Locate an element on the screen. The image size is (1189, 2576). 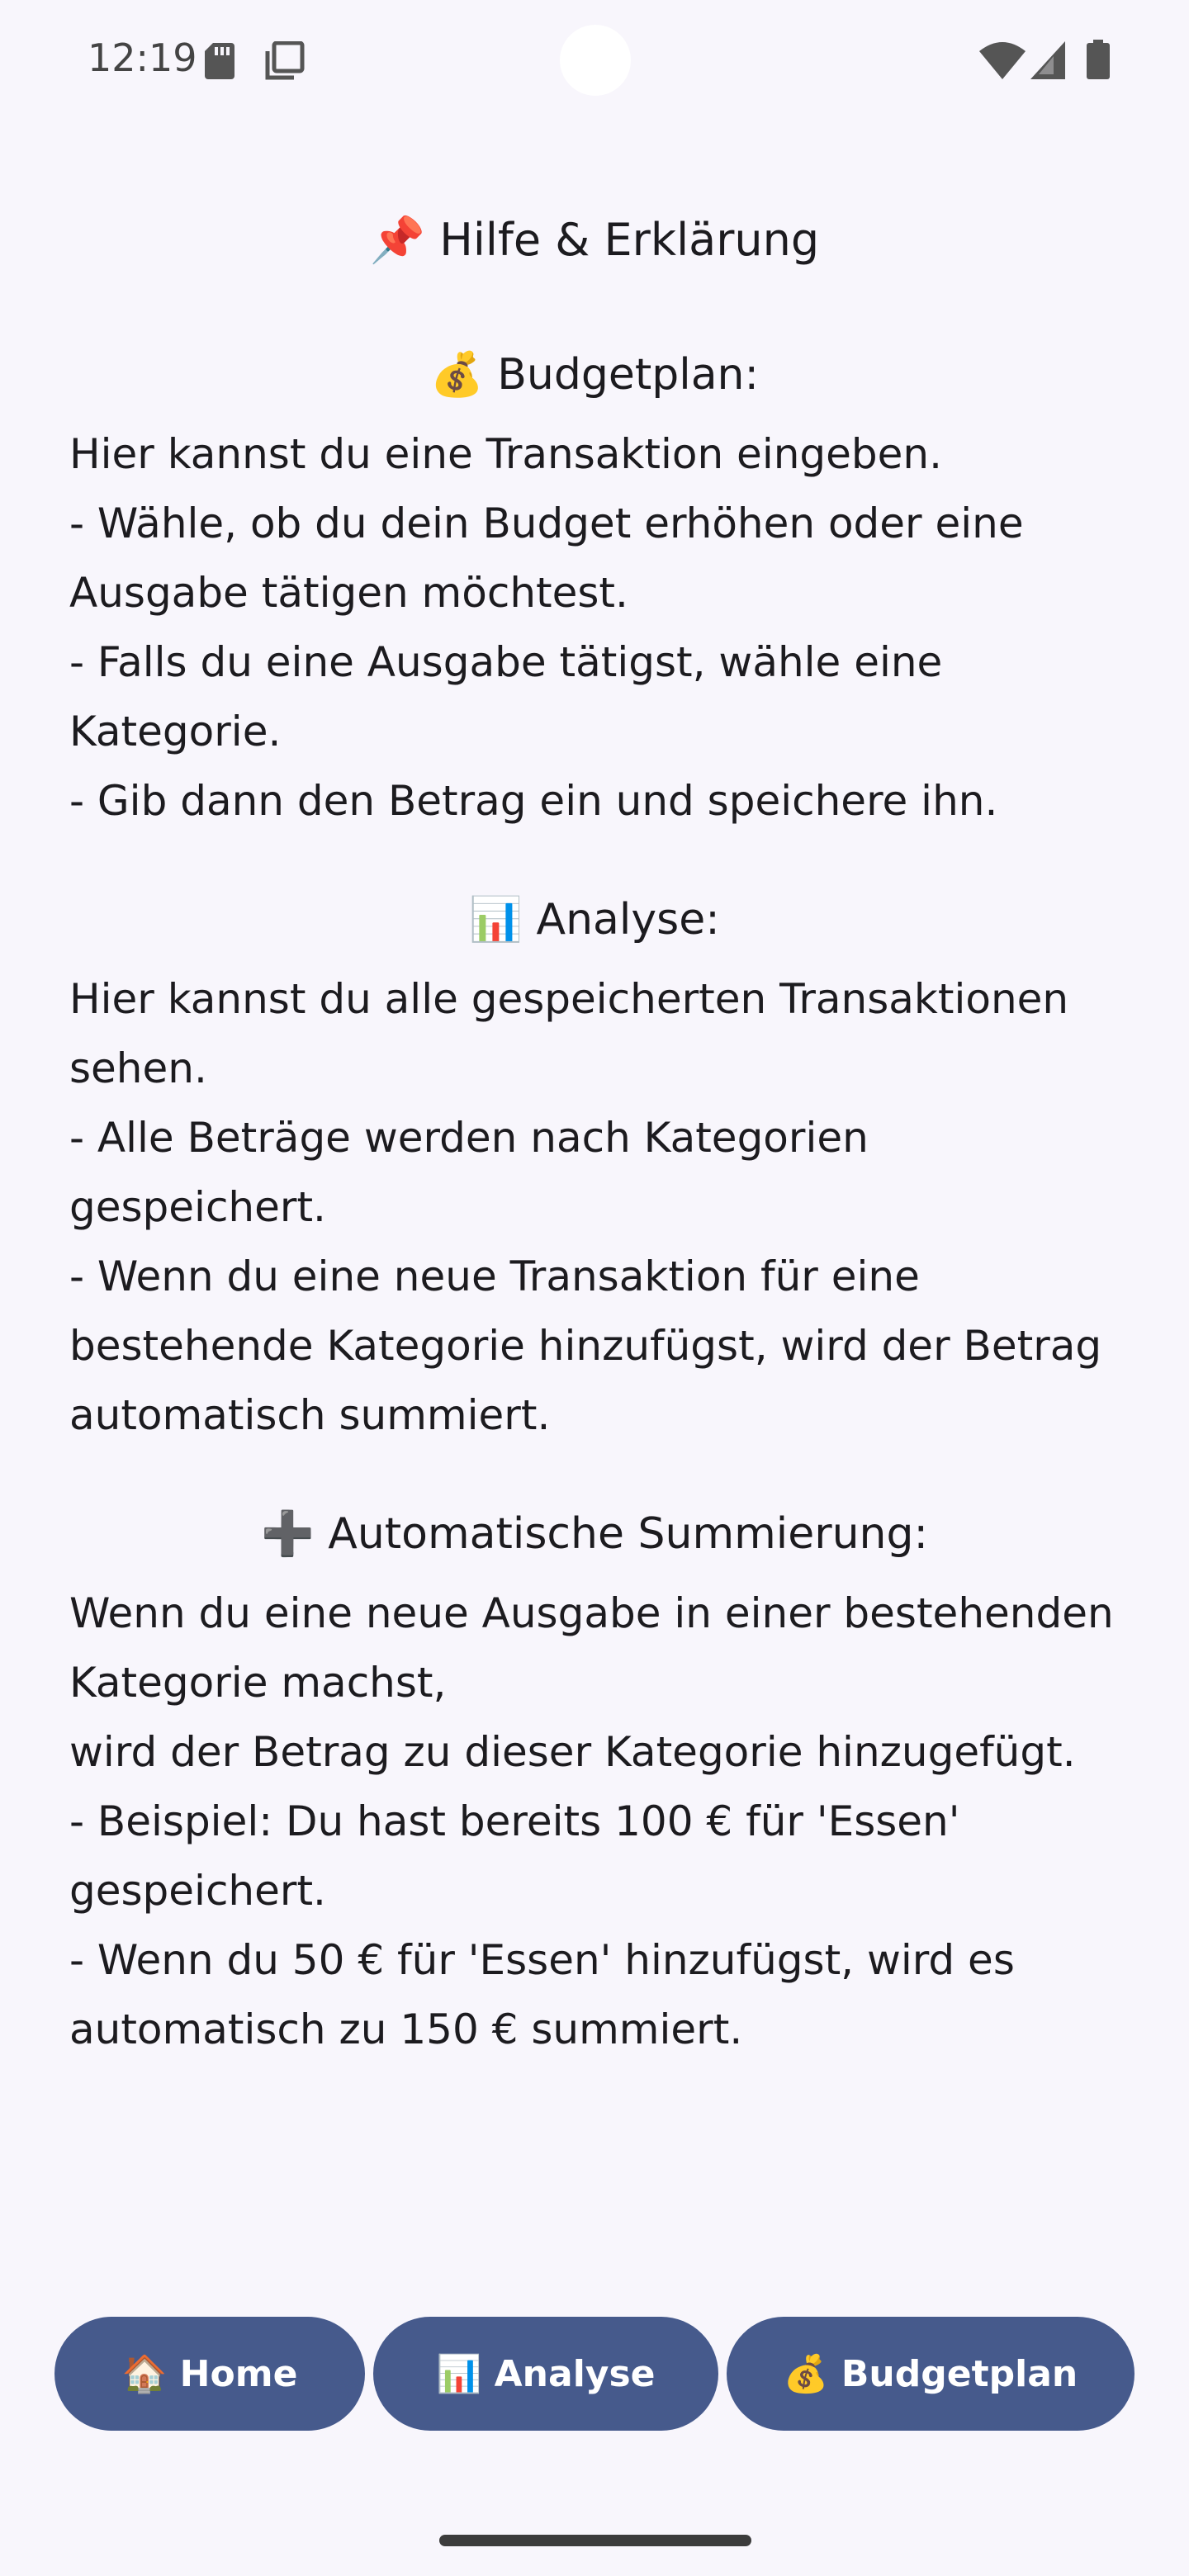
wifi-icon is located at coordinates (1002, 60).